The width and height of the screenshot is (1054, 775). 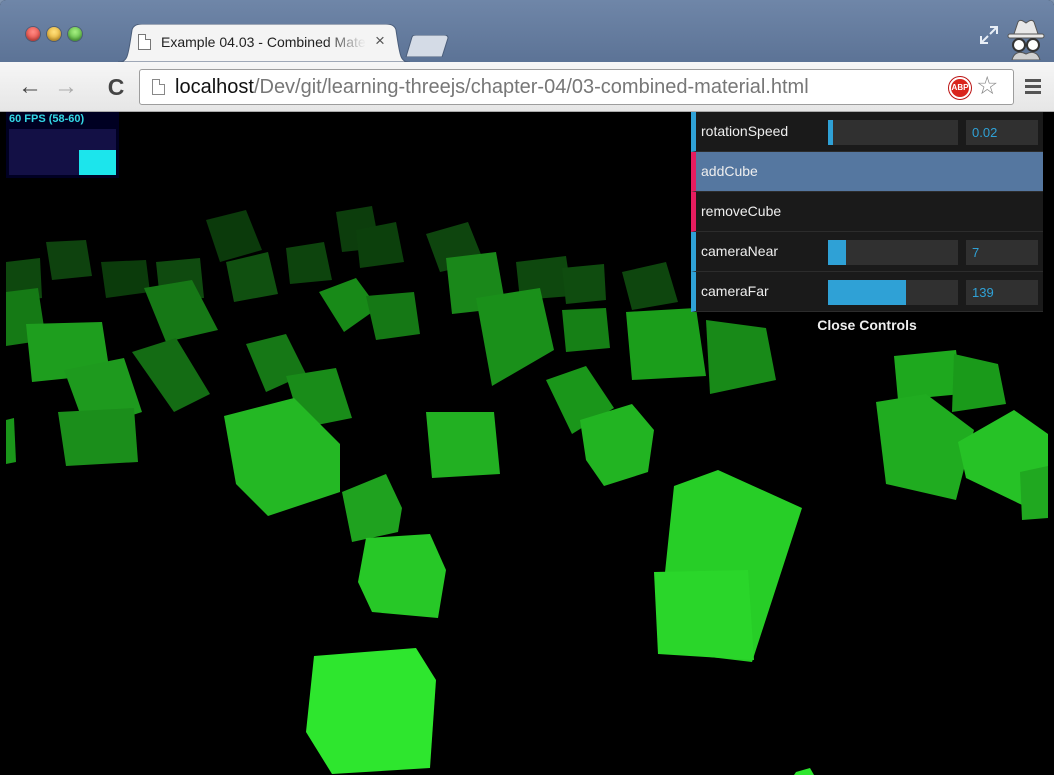 I want to click on rotation-speed-label: rotationSpeed, so click(x=745, y=131).